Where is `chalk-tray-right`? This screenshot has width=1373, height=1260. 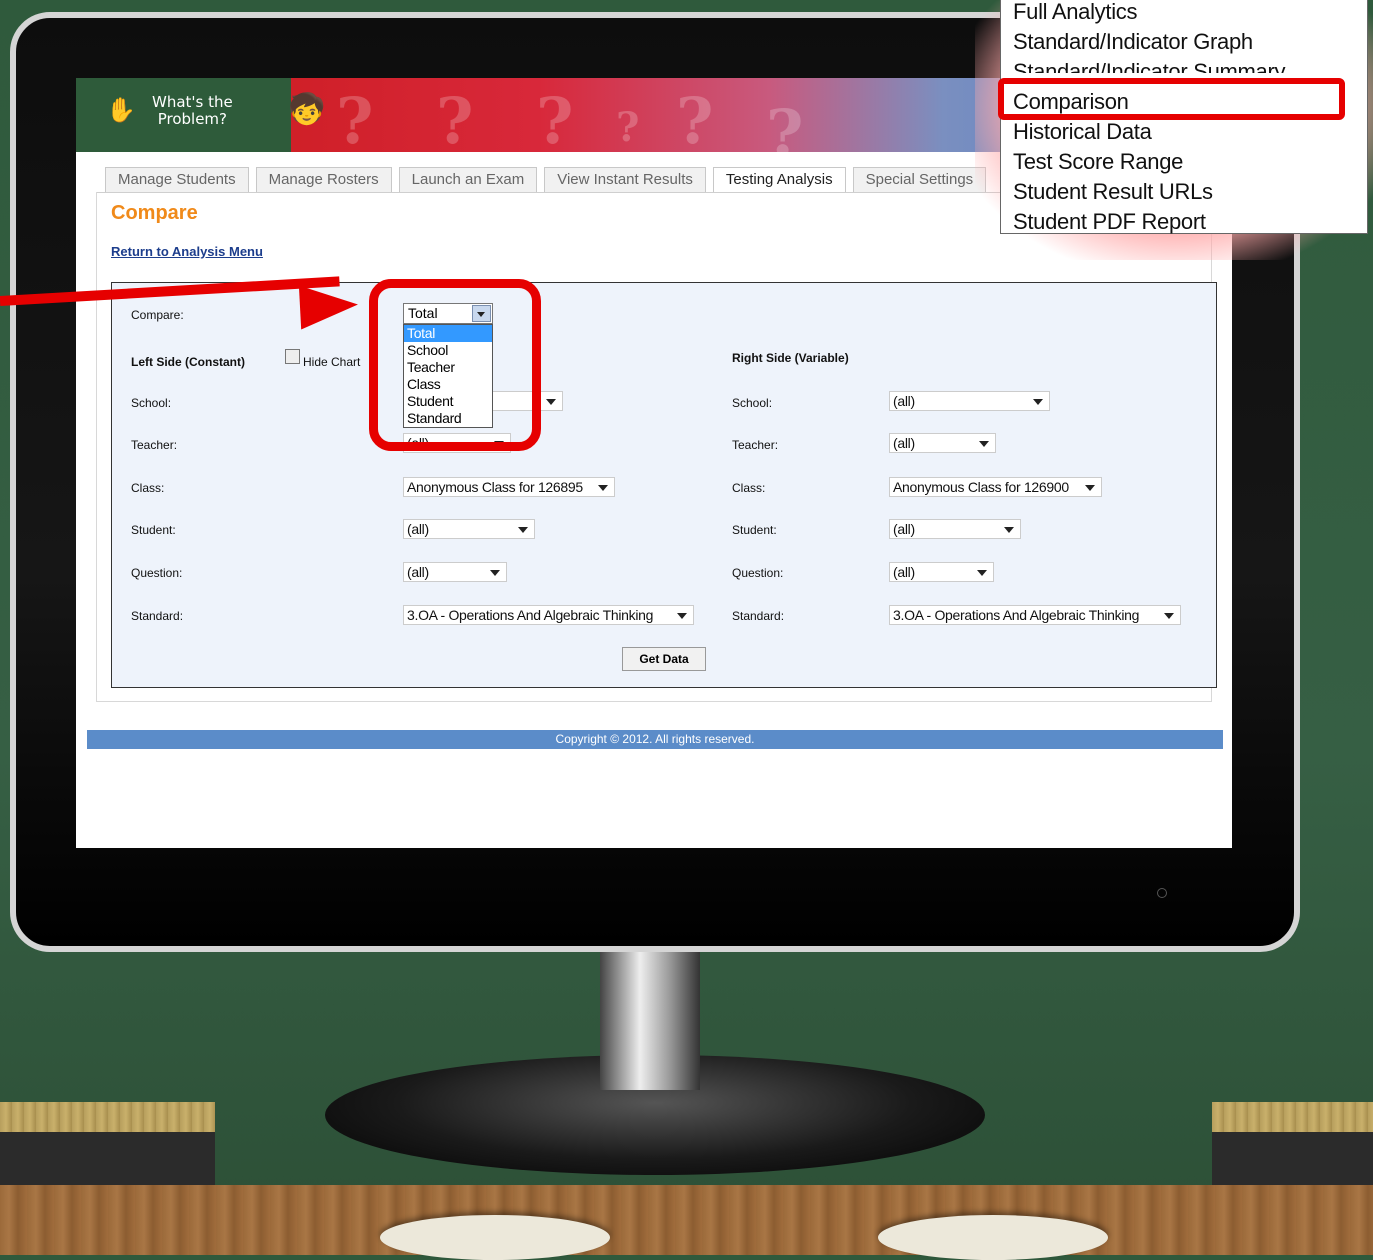
chalk-tray-right is located at coordinates (1292, 1147).